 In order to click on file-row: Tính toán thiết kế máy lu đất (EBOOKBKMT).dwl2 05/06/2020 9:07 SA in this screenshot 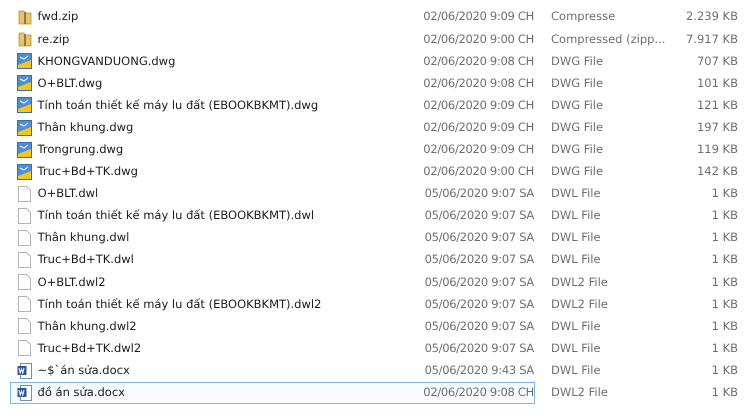, I will do `click(272, 304)`.